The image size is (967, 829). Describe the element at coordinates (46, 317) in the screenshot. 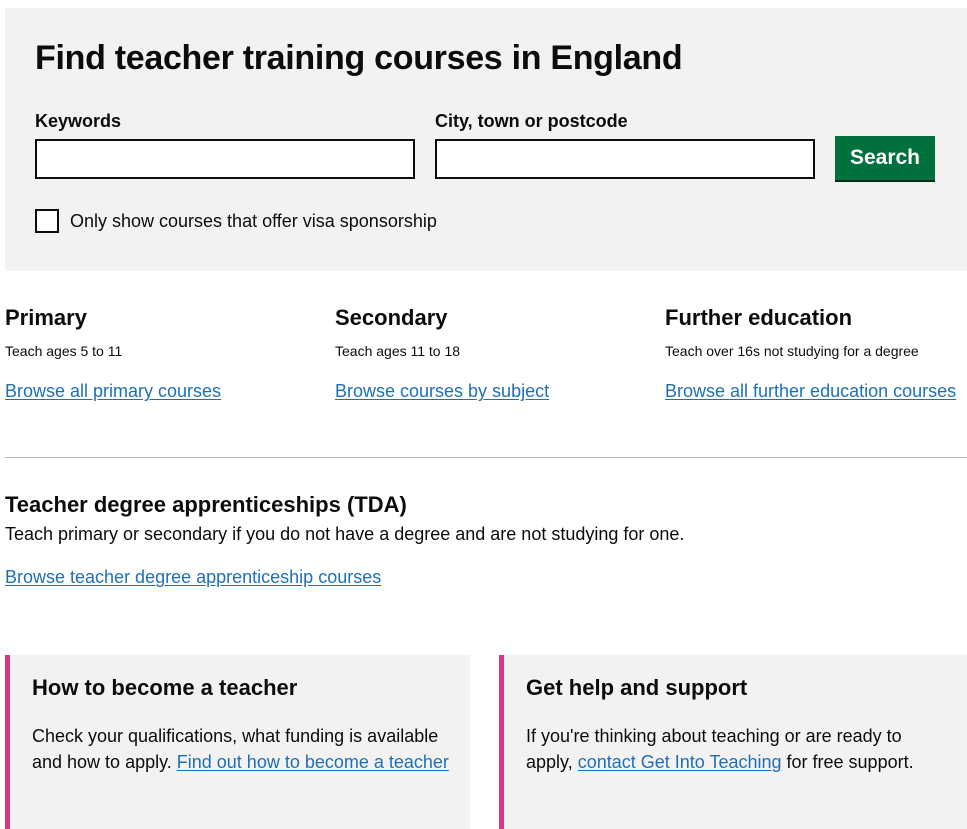

I see `category-heading: Primary` at that location.